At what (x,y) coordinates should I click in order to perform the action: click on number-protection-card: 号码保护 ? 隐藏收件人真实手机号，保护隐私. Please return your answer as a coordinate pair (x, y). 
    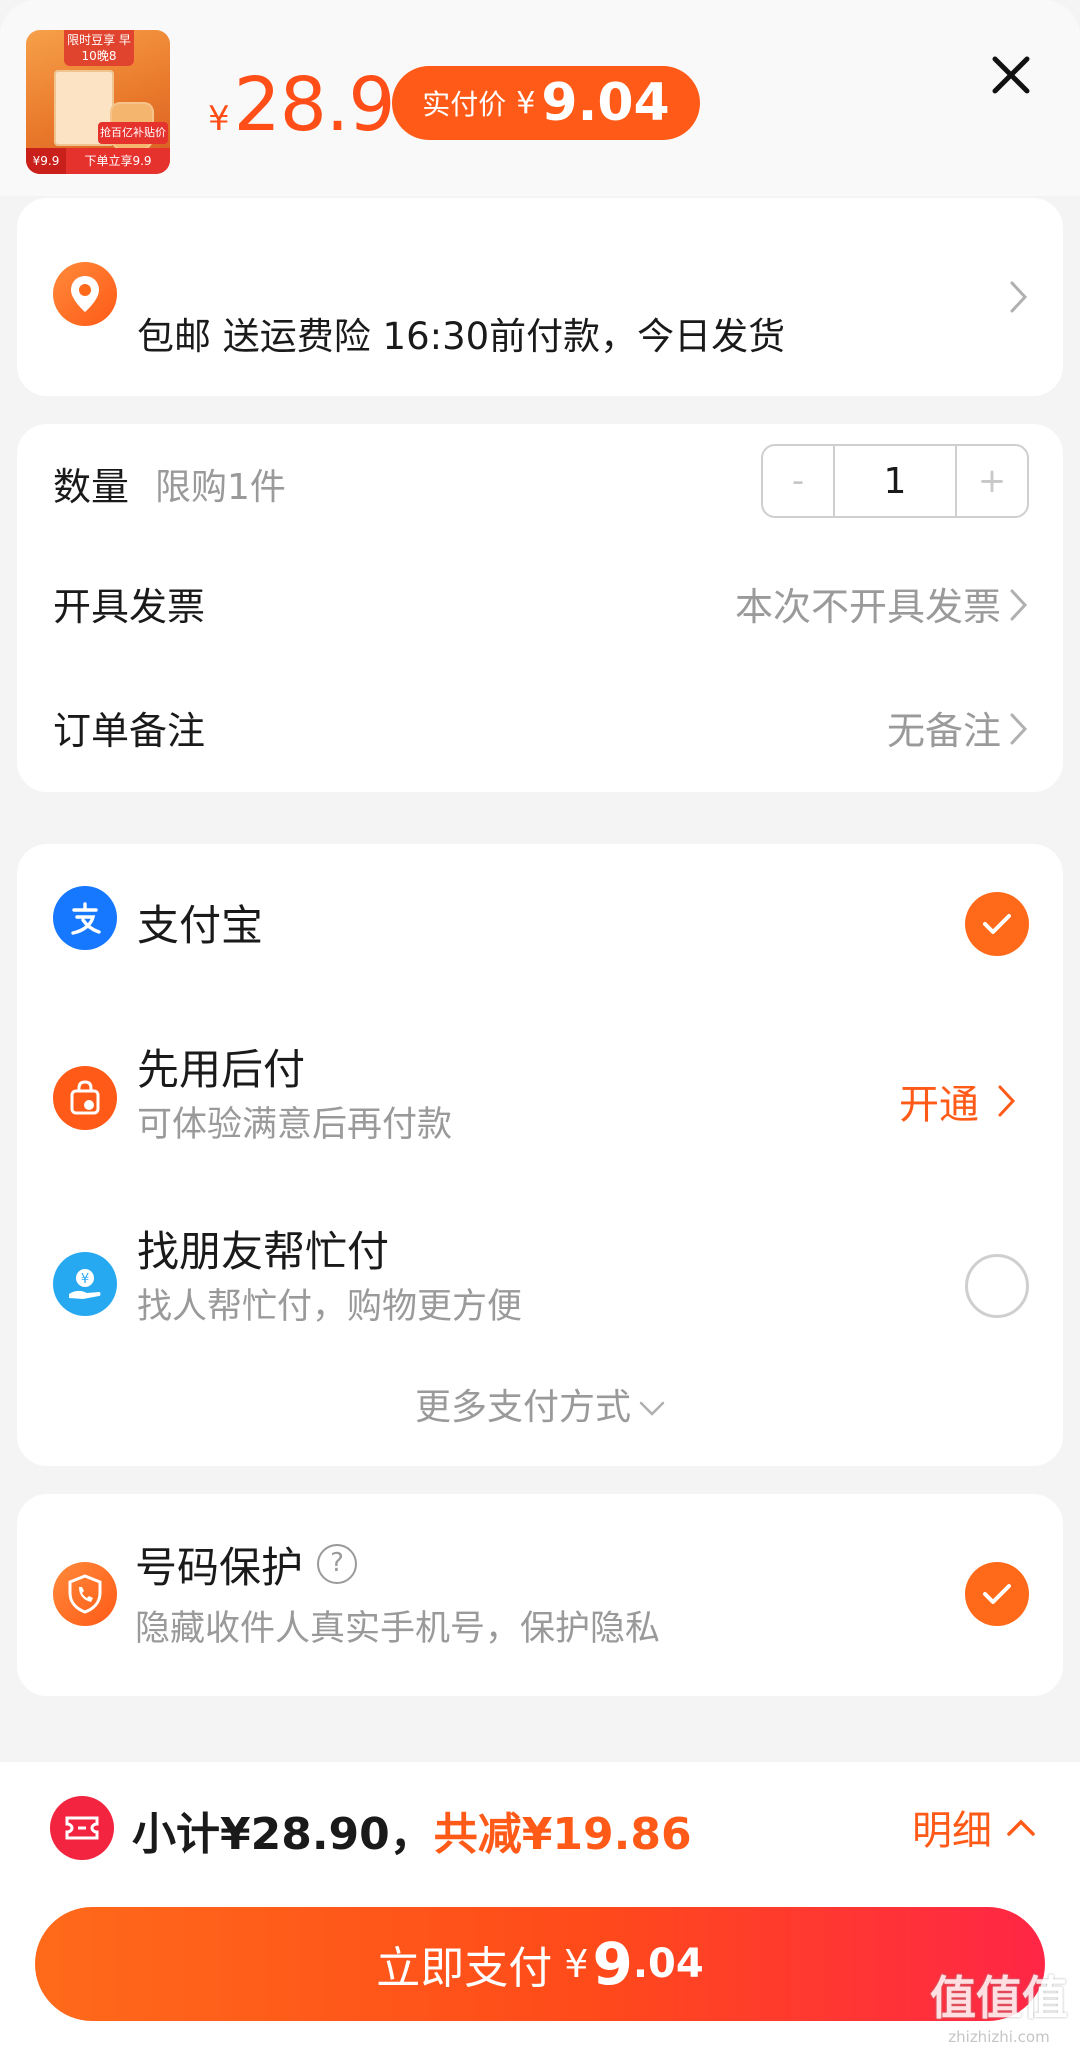
    Looking at the image, I should click on (540, 1595).